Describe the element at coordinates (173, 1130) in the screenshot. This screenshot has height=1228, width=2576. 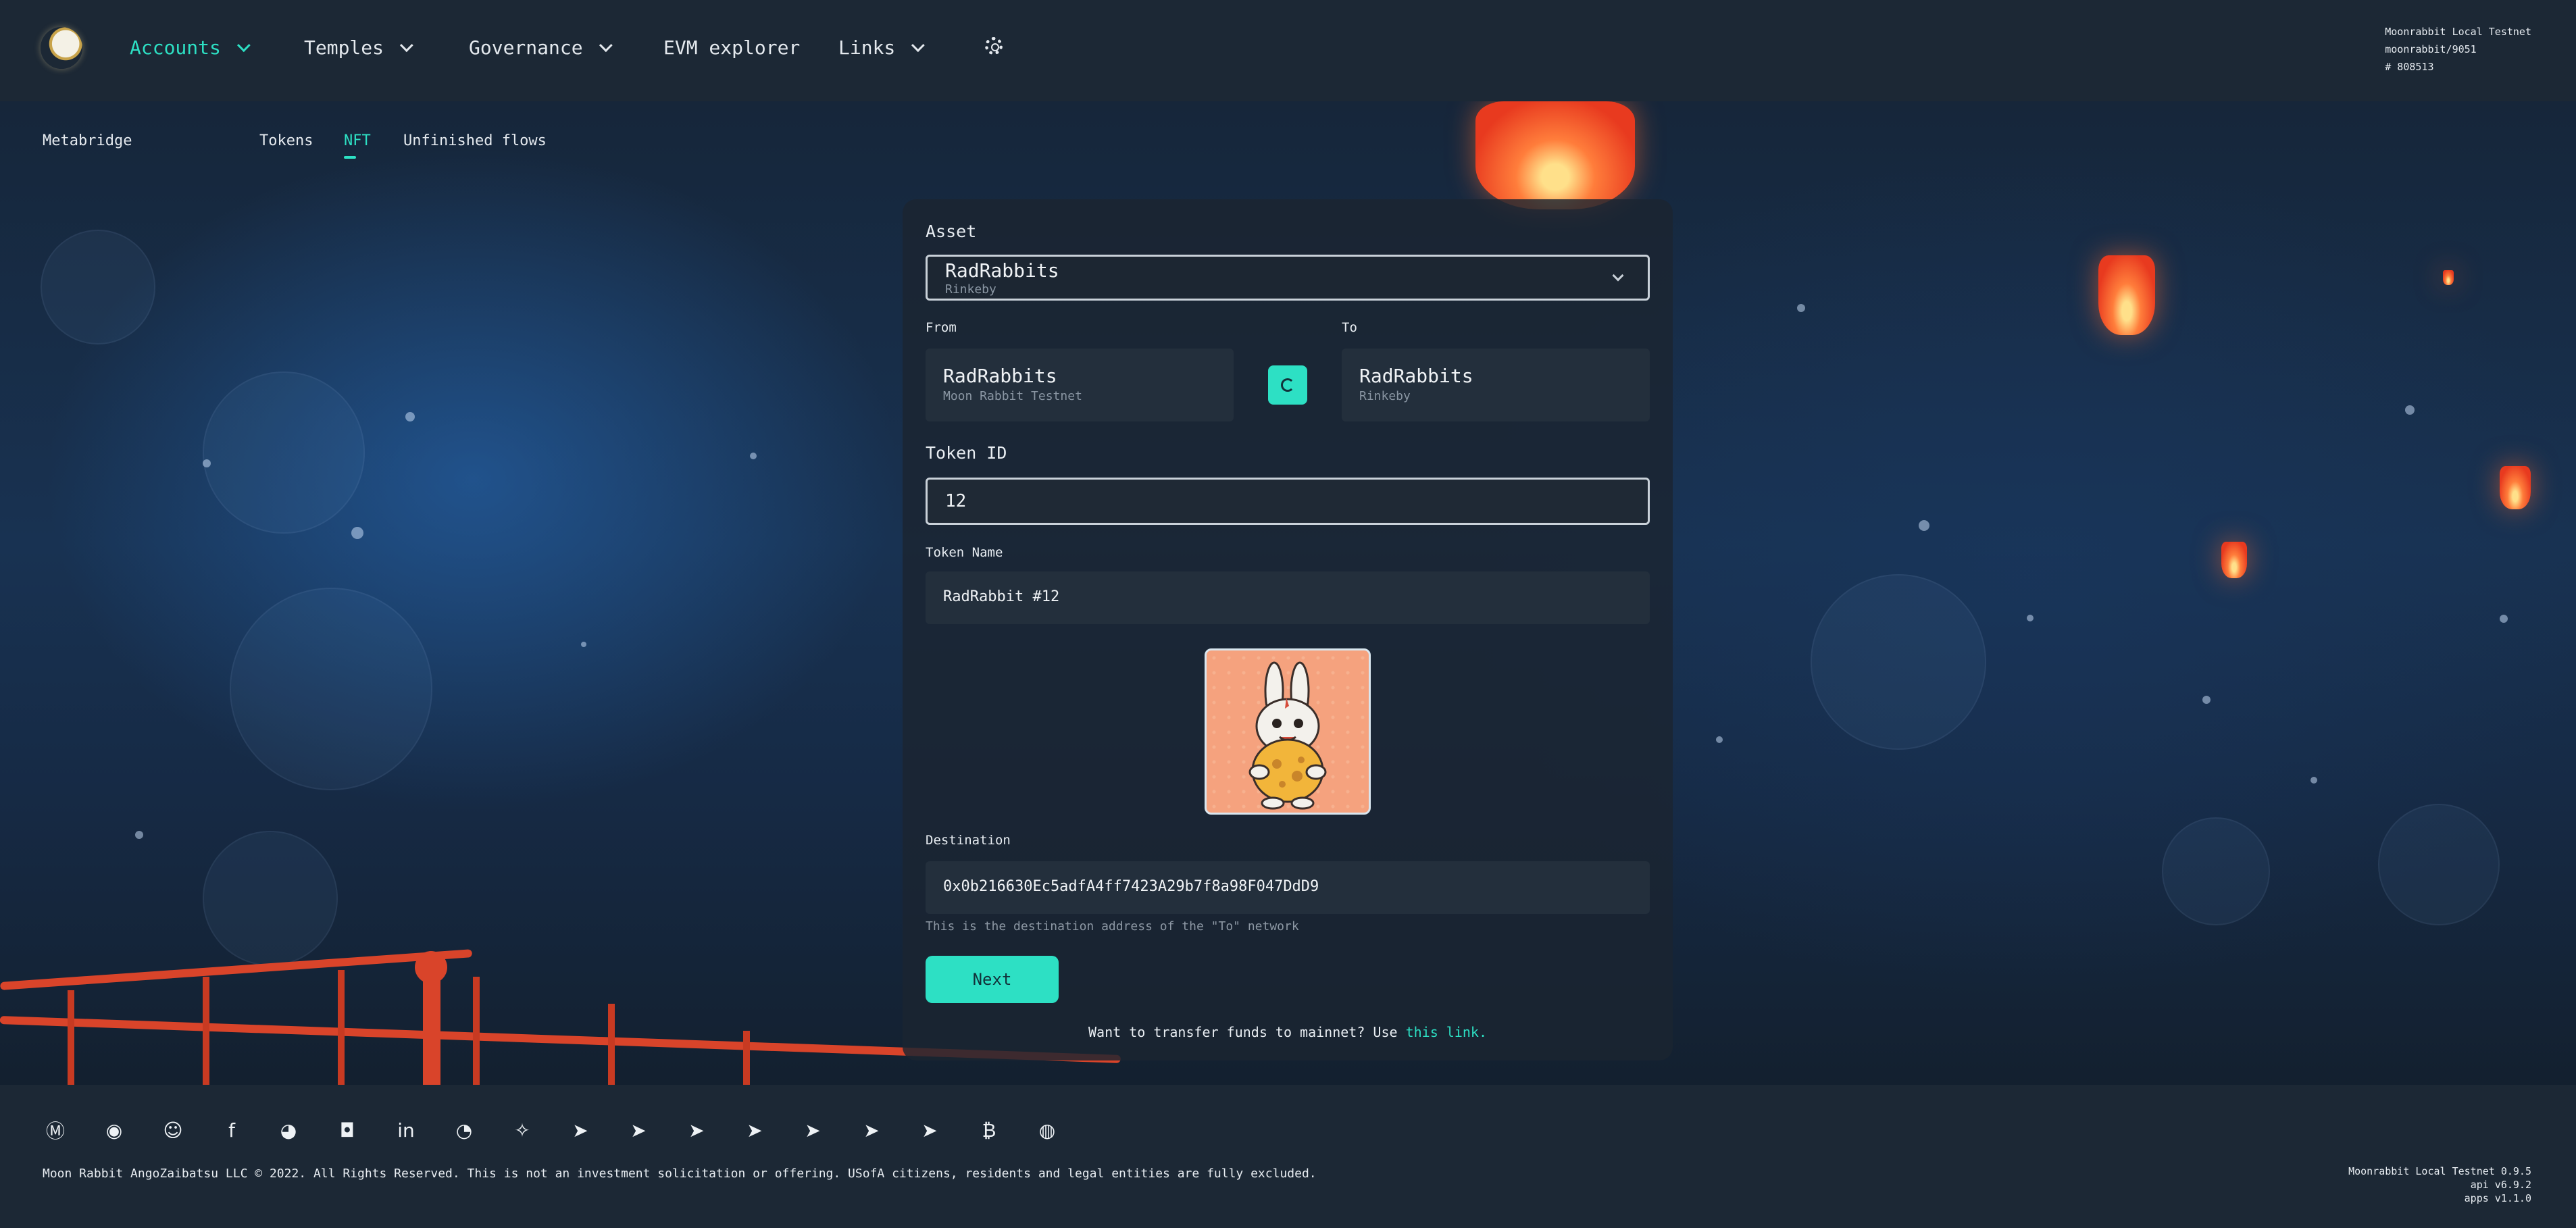
I see `discord-icon: ☺` at that location.